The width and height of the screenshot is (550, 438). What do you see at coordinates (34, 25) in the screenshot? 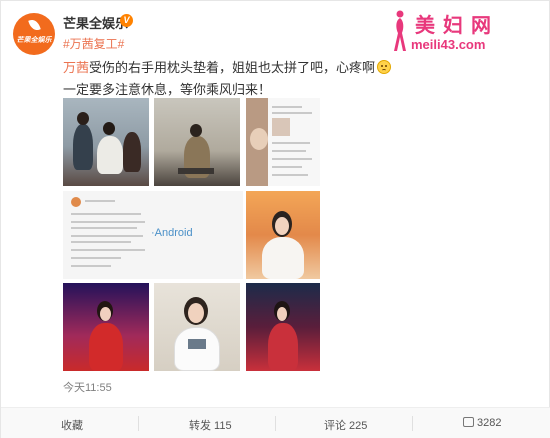
I see `mango-leaf-icon` at bounding box center [34, 25].